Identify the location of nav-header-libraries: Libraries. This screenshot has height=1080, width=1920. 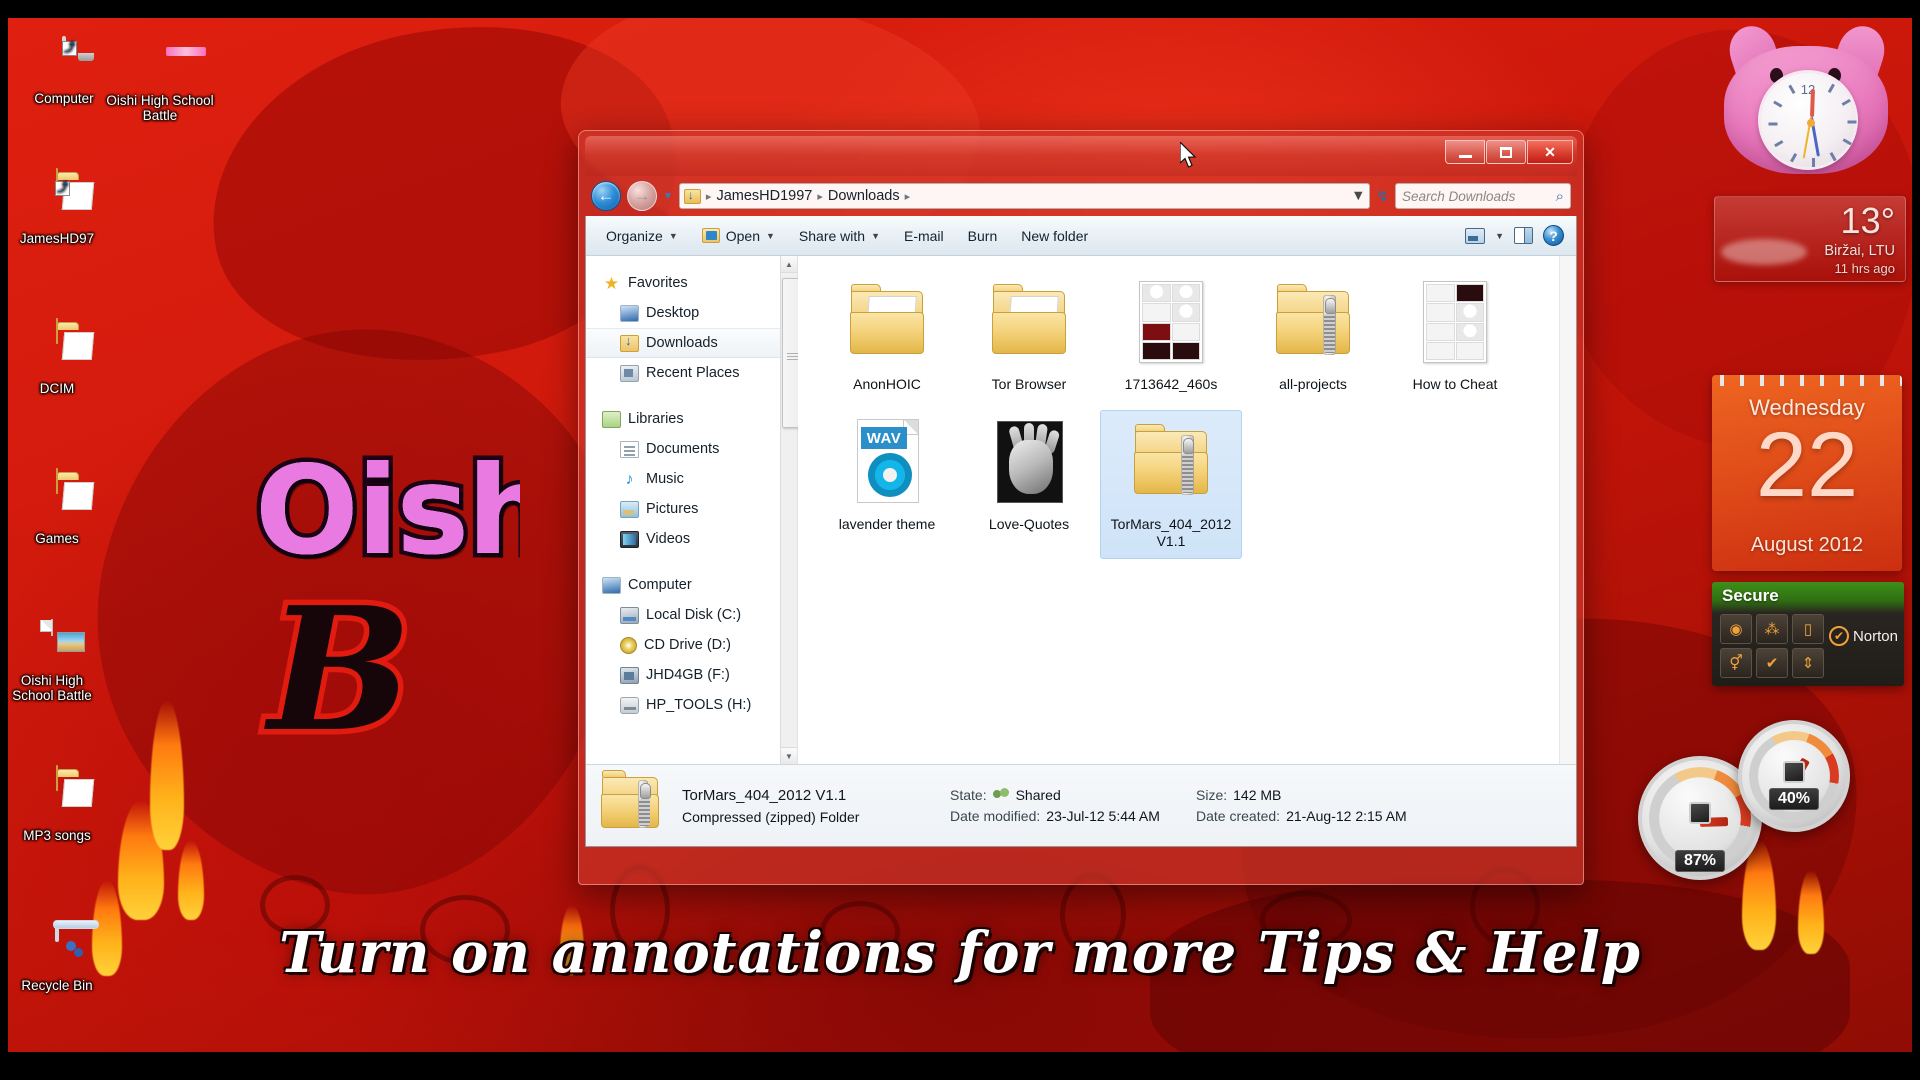
(691, 419).